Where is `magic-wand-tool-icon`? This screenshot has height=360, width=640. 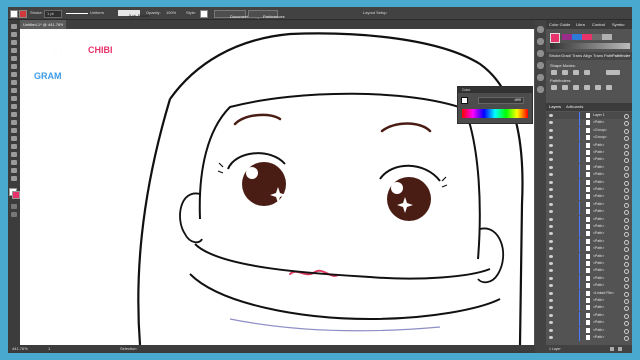
magic-wand-tool-icon is located at coordinates (14, 42).